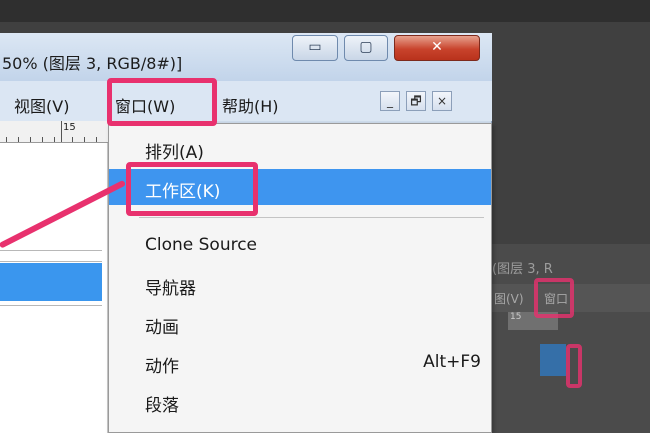  What do you see at coordinates (192, 189) in the screenshot?
I see `highlight-workspace-item` at bounding box center [192, 189].